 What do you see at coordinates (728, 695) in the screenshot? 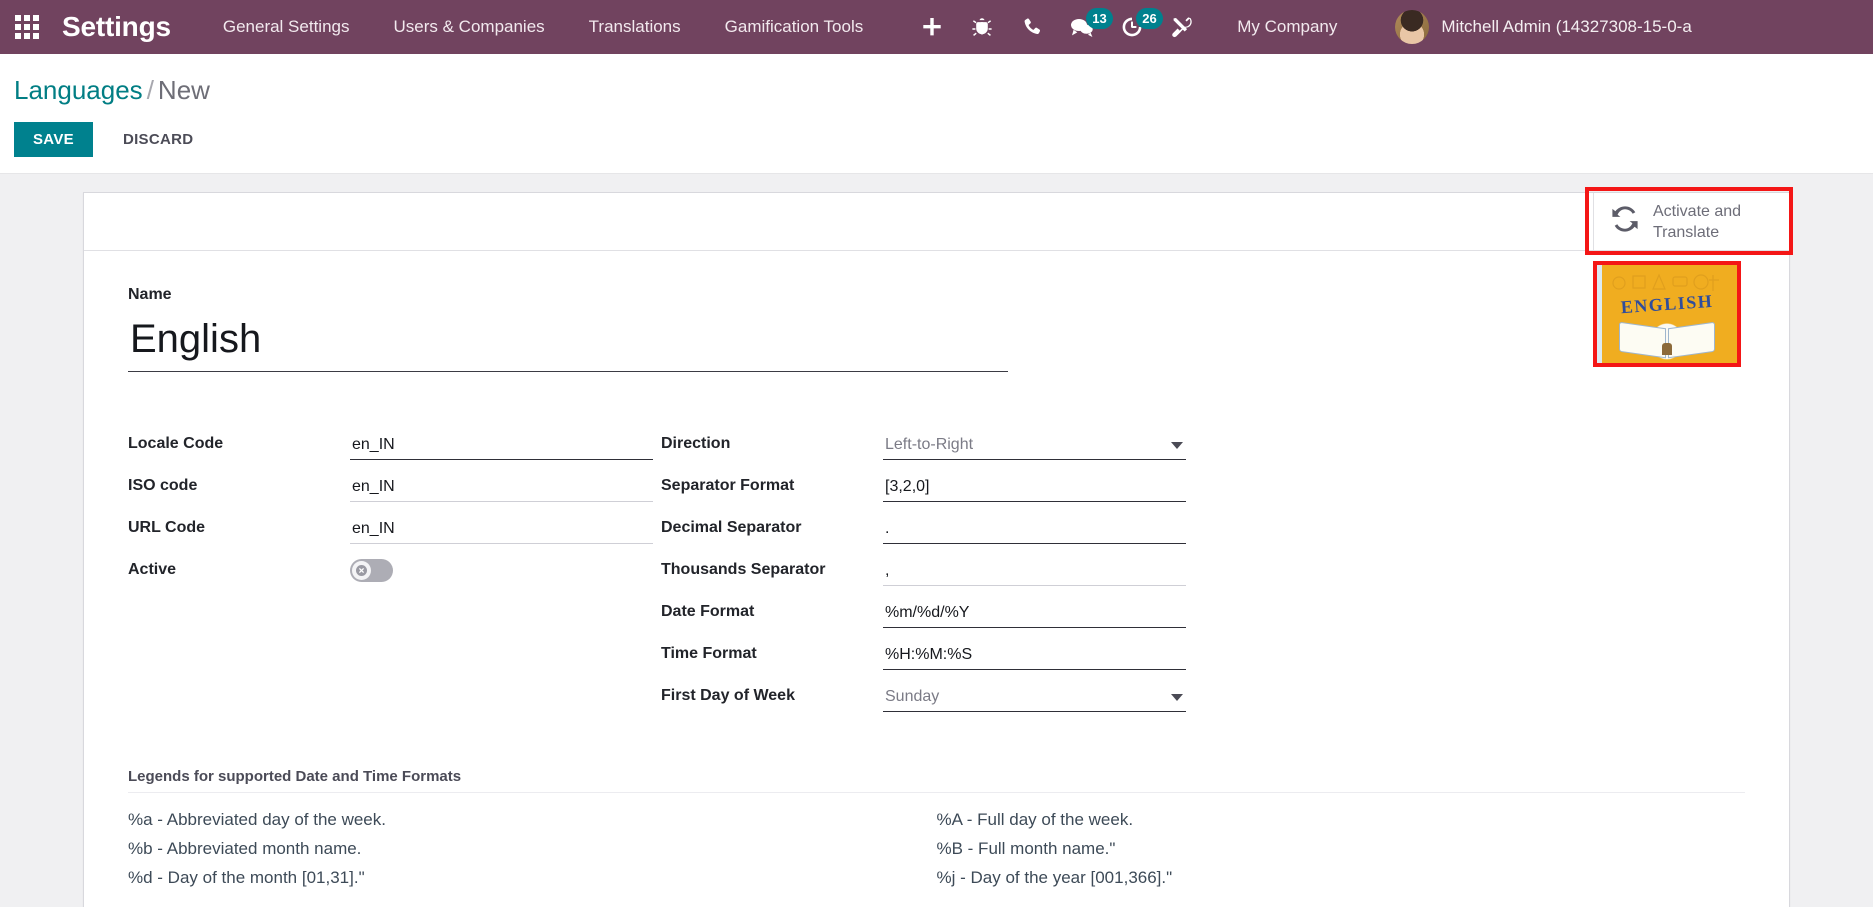
I see `first-day-of-week-label: First Day of Week` at bounding box center [728, 695].